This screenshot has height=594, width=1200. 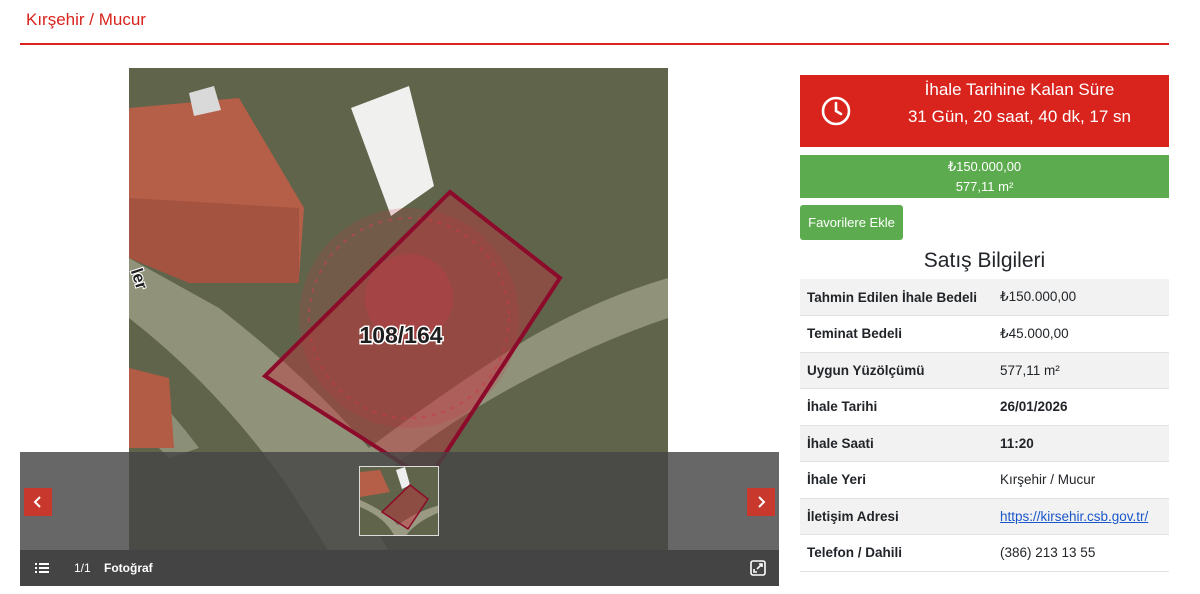 I want to click on area-value: 577,11 m², so click(x=984, y=186).